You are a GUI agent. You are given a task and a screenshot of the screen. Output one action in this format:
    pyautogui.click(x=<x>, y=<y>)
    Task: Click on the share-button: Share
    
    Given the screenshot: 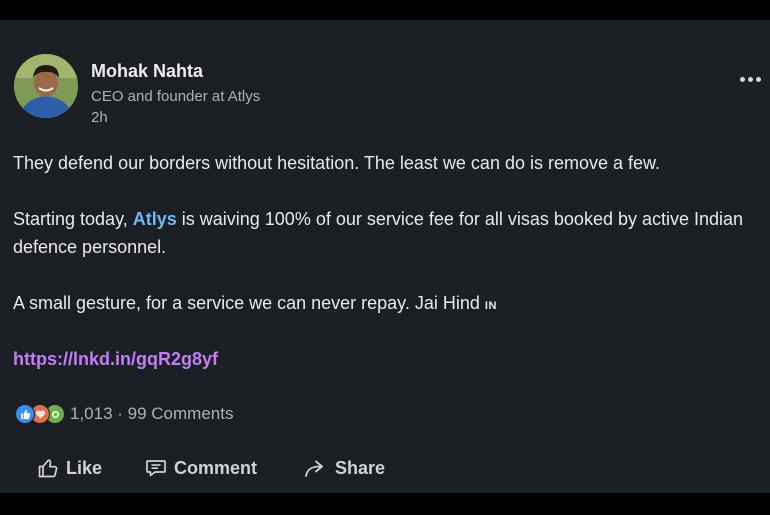 What is the action you would take?
    pyautogui.click(x=344, y=468)
    